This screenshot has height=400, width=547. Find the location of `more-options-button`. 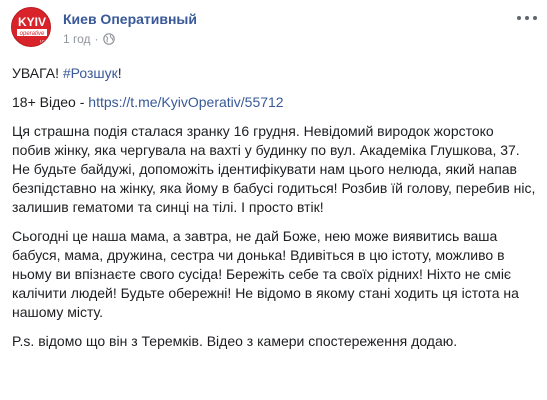

more-options-button is located at coordinates (527, 18).